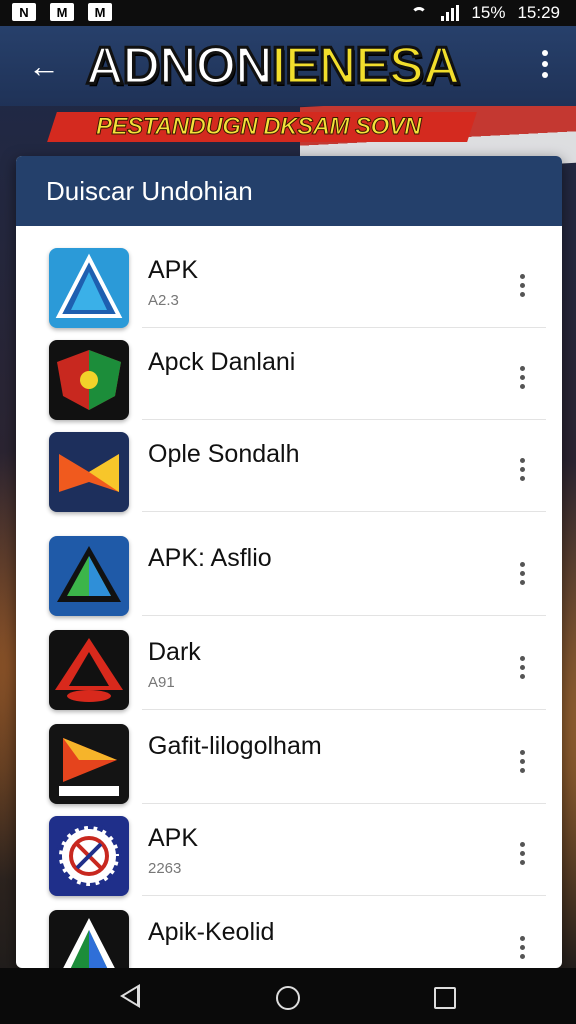 Image resolution: width=576 pixels, height=1024 pixels. I want to click on app-name: Apik-Keolid, so click(211, 932).